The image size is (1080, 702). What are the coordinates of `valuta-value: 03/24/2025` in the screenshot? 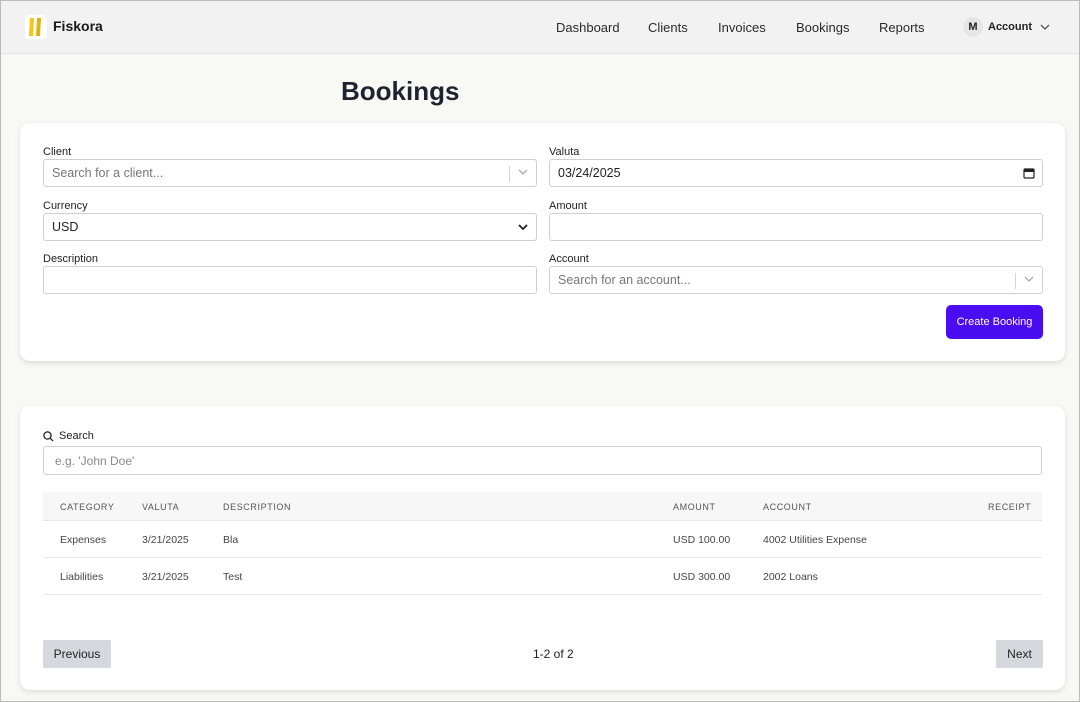 It's located at (589, 173).